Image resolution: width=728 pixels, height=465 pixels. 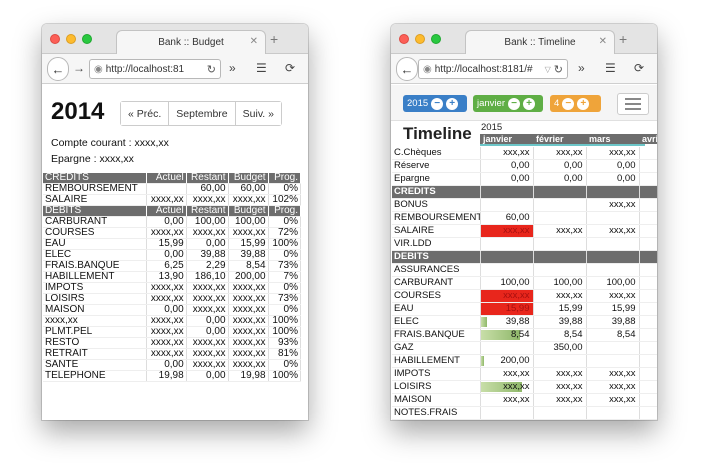 I want to click on year-increment-button: +, so click(x=452, y=103).